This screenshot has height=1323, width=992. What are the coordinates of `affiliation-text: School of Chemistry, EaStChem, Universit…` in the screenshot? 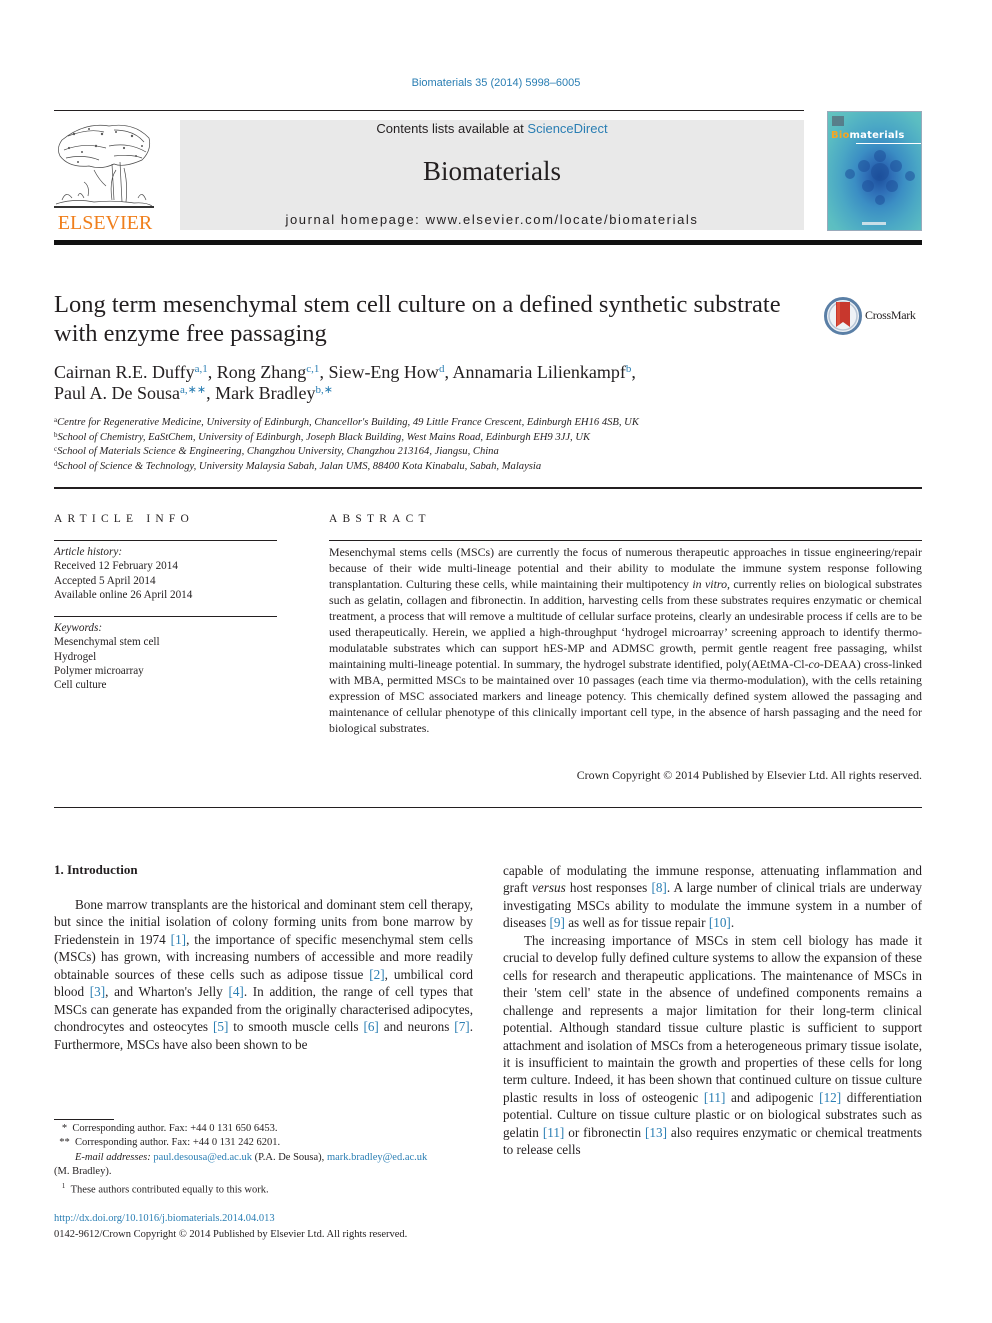 It's located at (324, 437).